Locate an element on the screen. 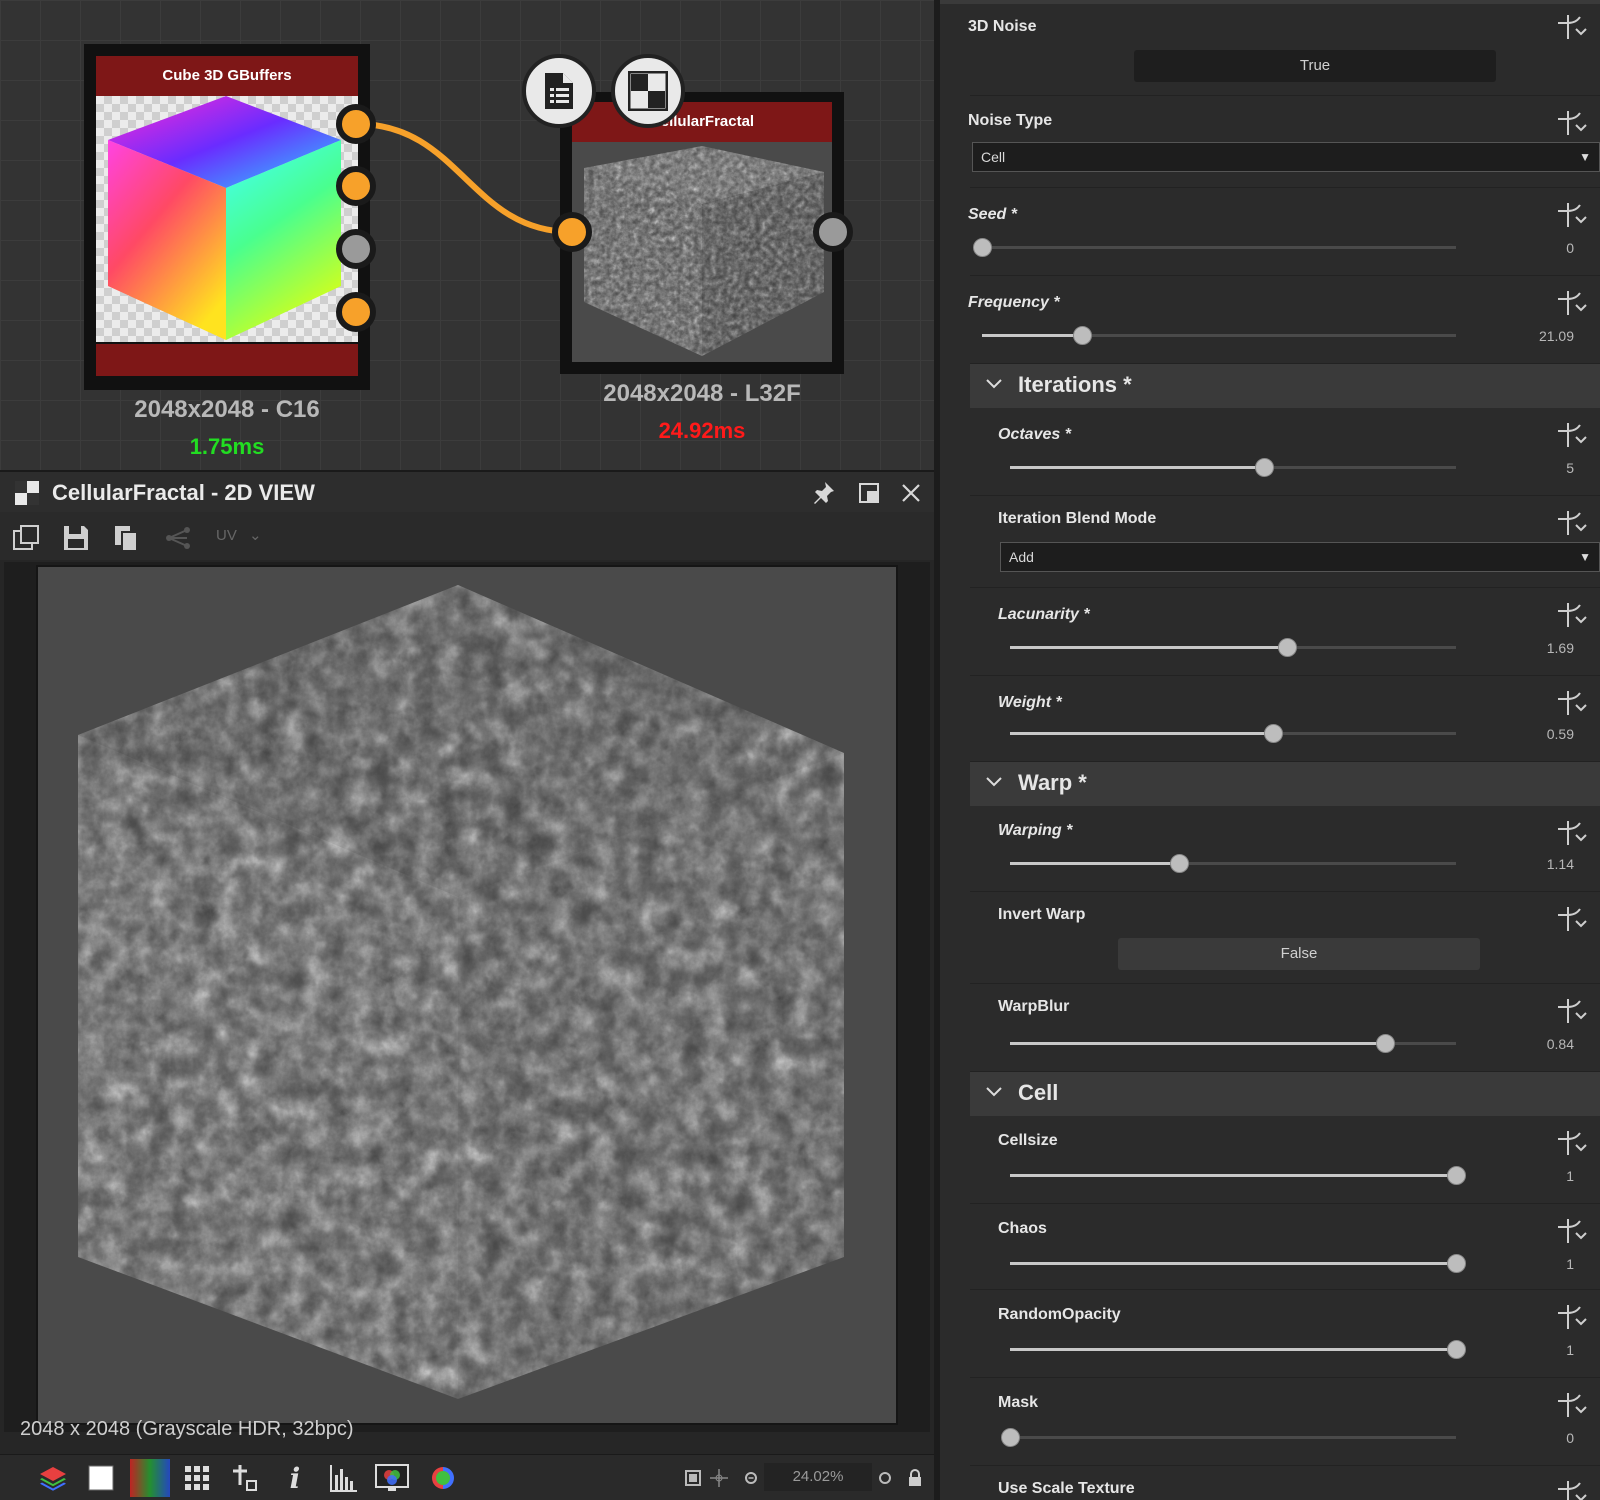 Image resolution: width=1600 pixels, height=1500 pixels. layers-icon is located at coordinates (53, 1478).